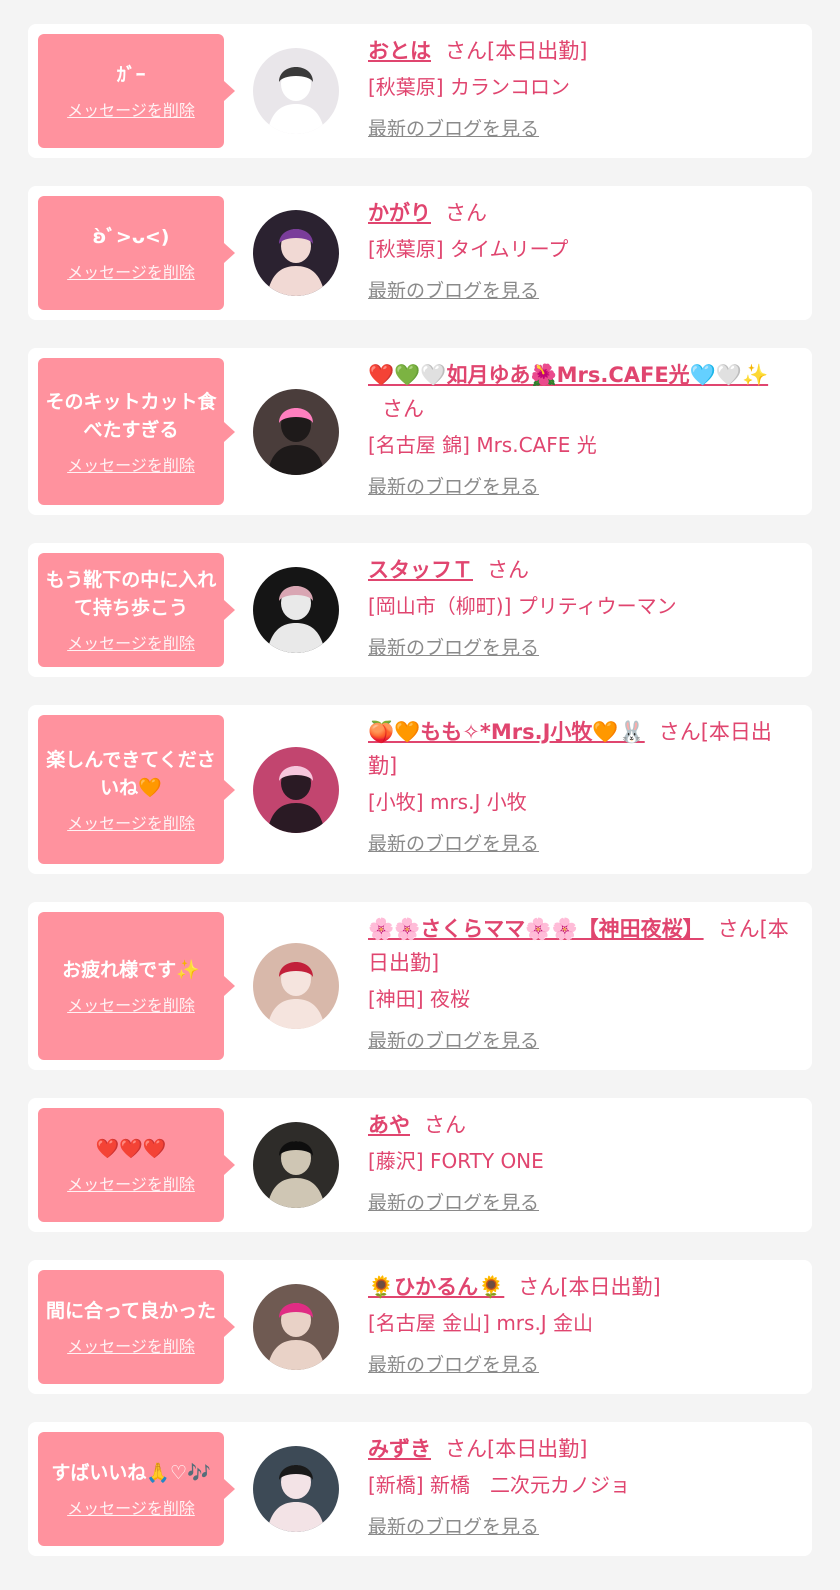 The image size is (840, 1590). Describe the element at coordinates (447, 802) in the screenshot. I see `shop-label: [小牧] mrs.J 小牧` at that location.